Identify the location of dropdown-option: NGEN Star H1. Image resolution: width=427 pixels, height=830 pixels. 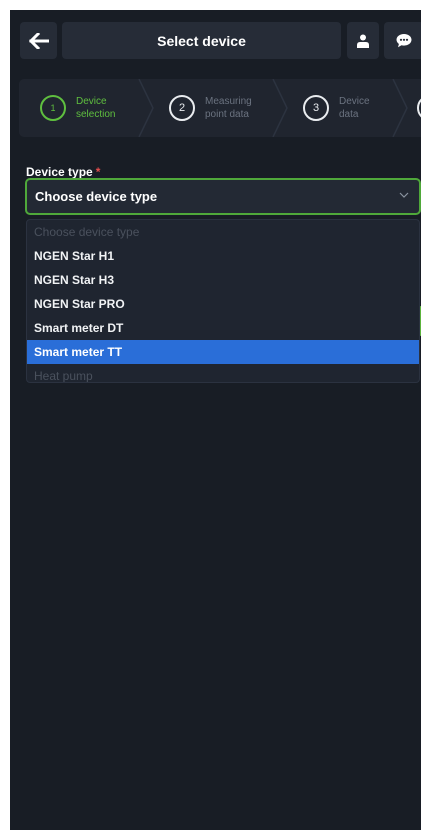
(223, 256).